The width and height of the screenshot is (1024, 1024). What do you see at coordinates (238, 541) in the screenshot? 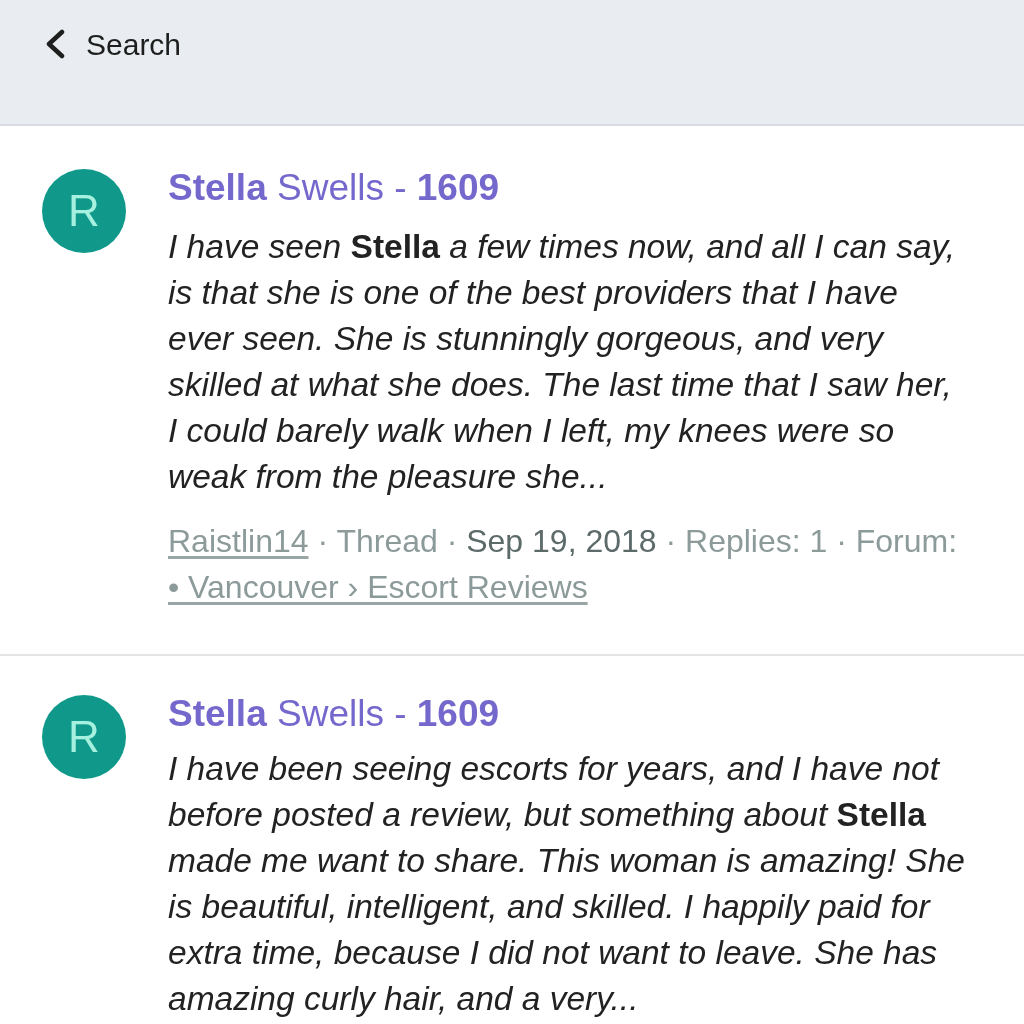
I see `author-link: Raistlin14` at bounding box center [238, 541].